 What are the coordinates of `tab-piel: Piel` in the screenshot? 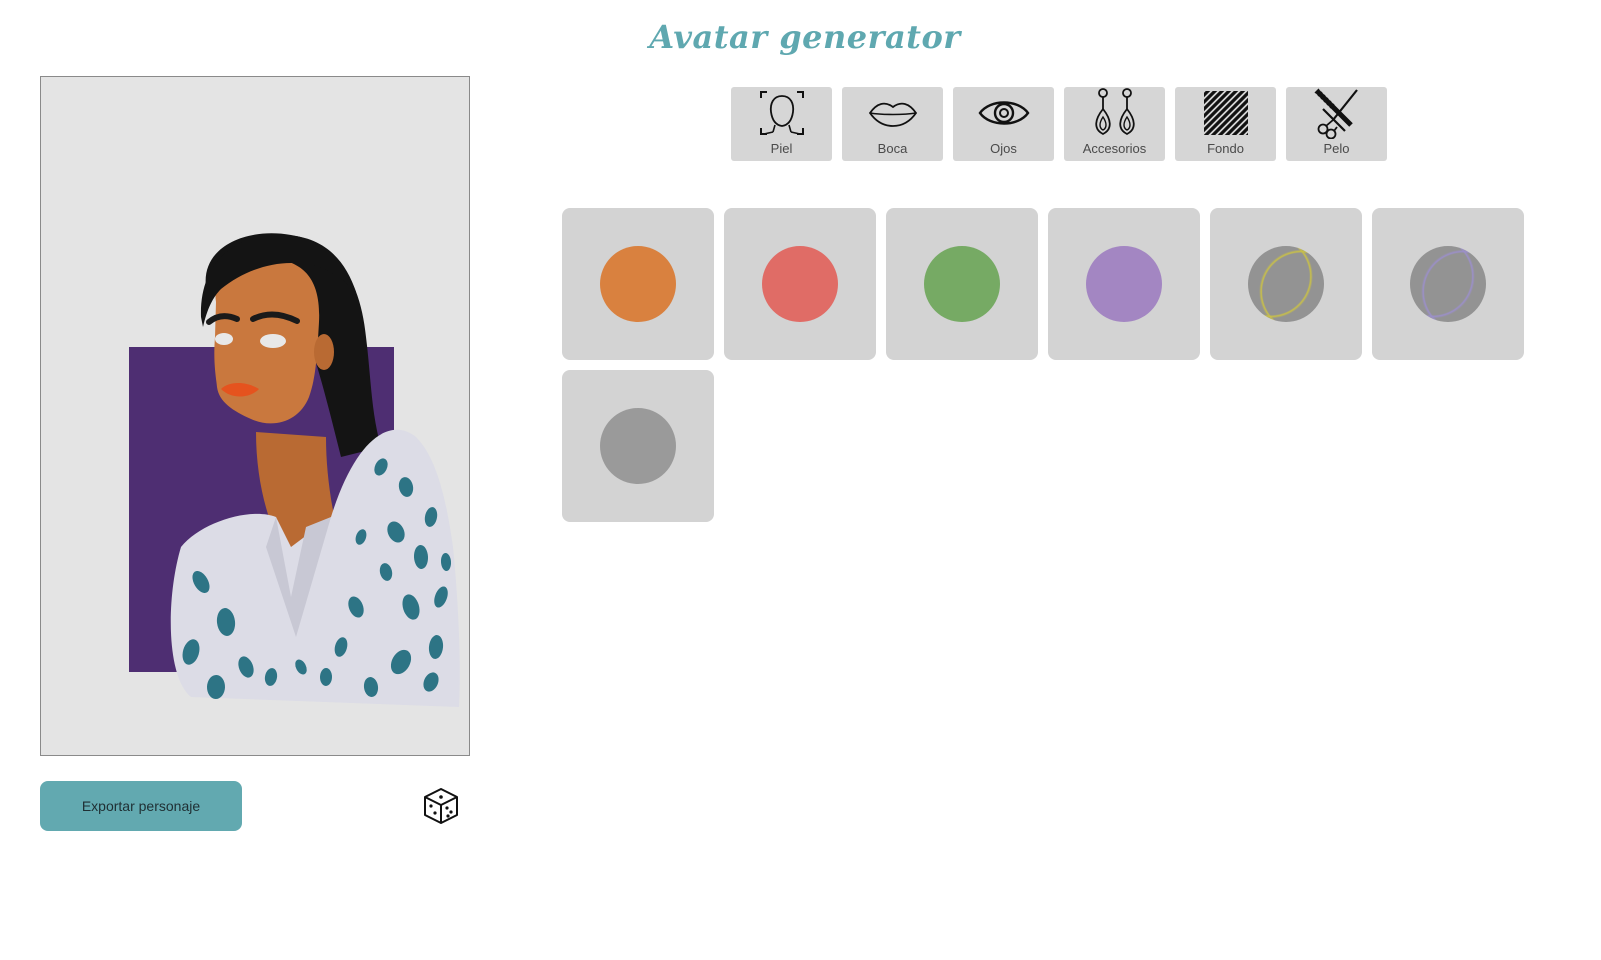 It's located at (781, 124).